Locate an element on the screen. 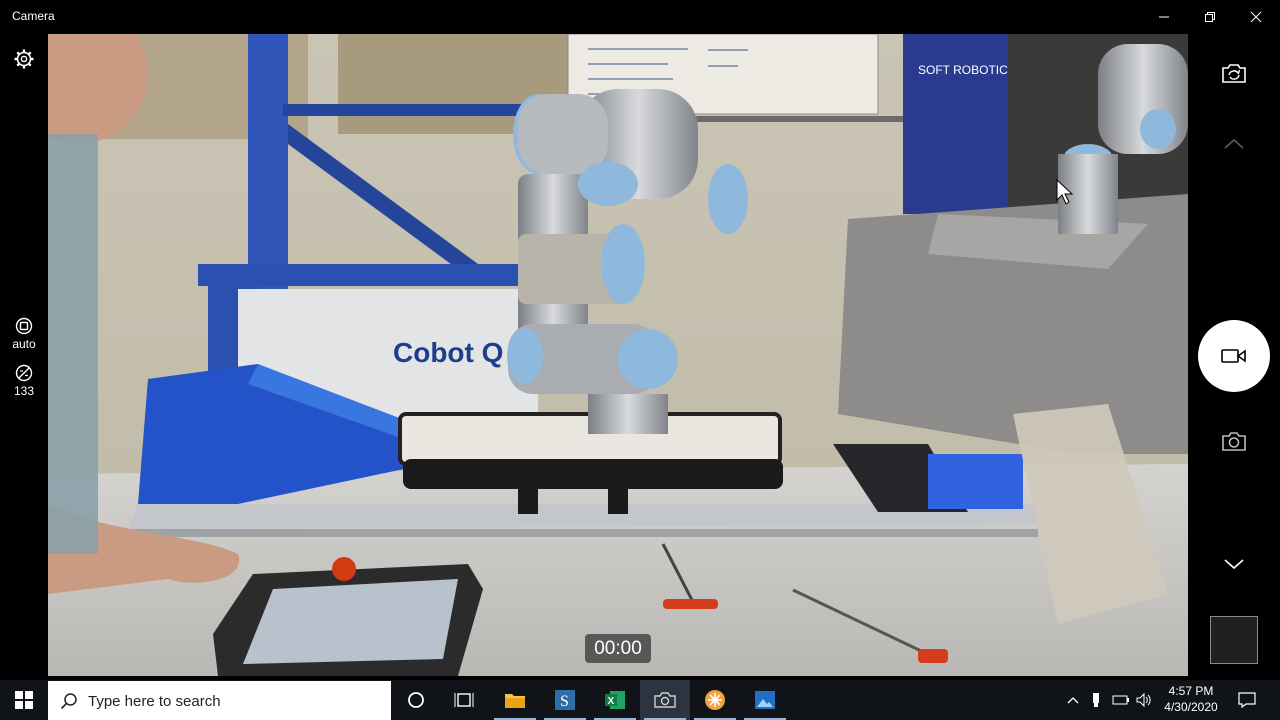  record-video-button is located at coordinates (1234, 356).